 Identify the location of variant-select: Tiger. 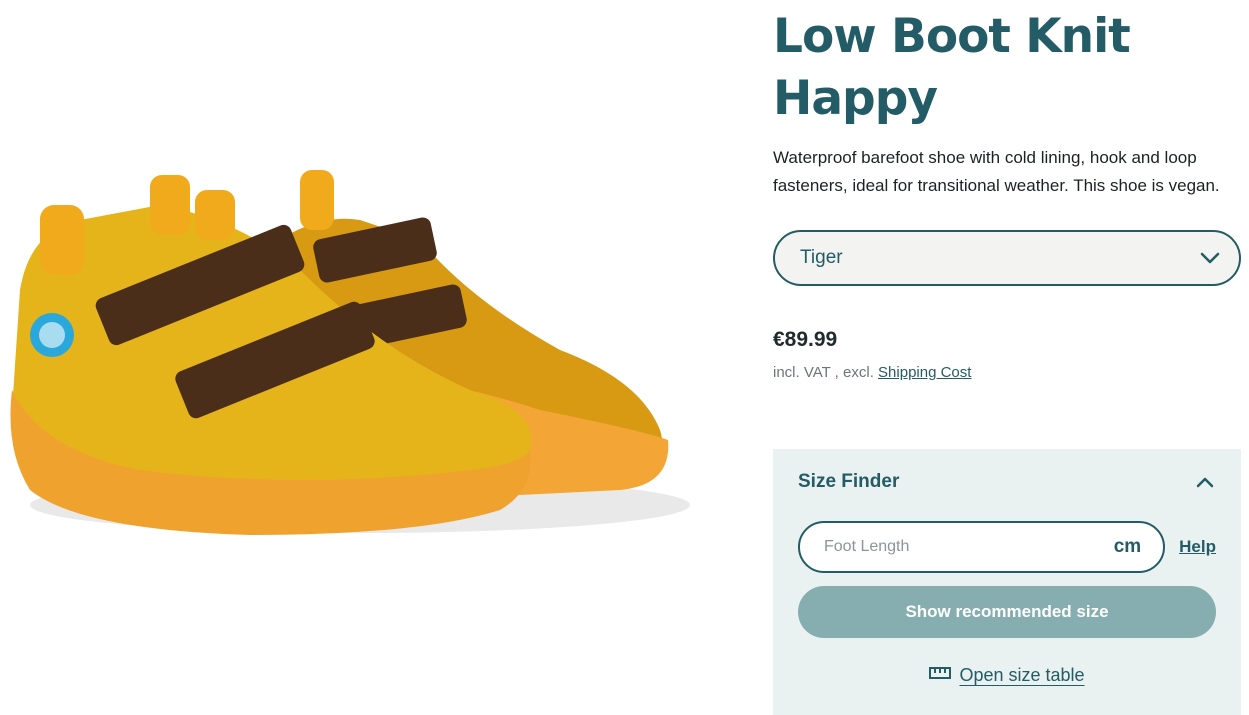
(1007, 258).